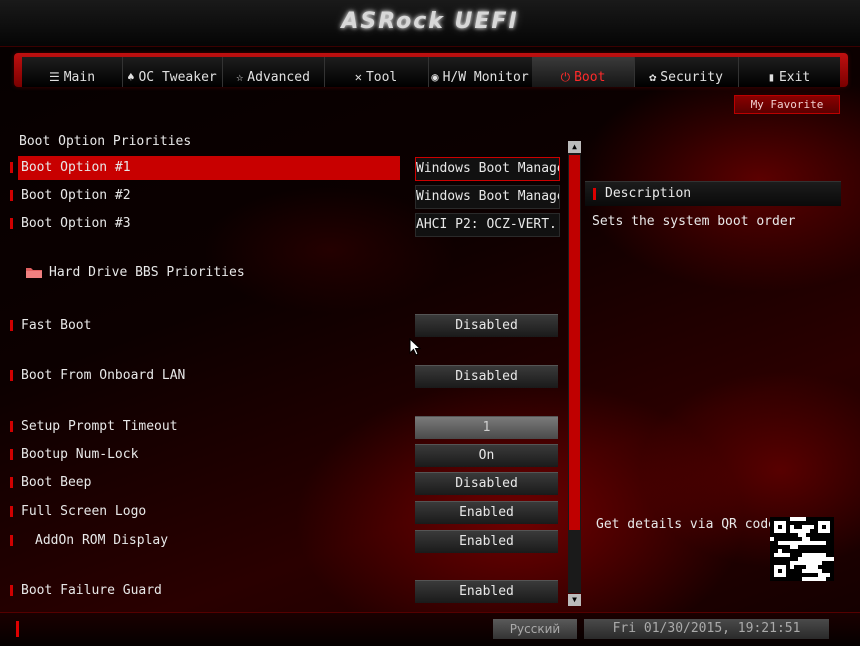 Image resolution: width=860 pixels, height=646 pixels. What do you see at coordinates (486, 427) in the screenshot?
I see `setup-prompt-timeout-input: 1` at bounding box center [486, 427].